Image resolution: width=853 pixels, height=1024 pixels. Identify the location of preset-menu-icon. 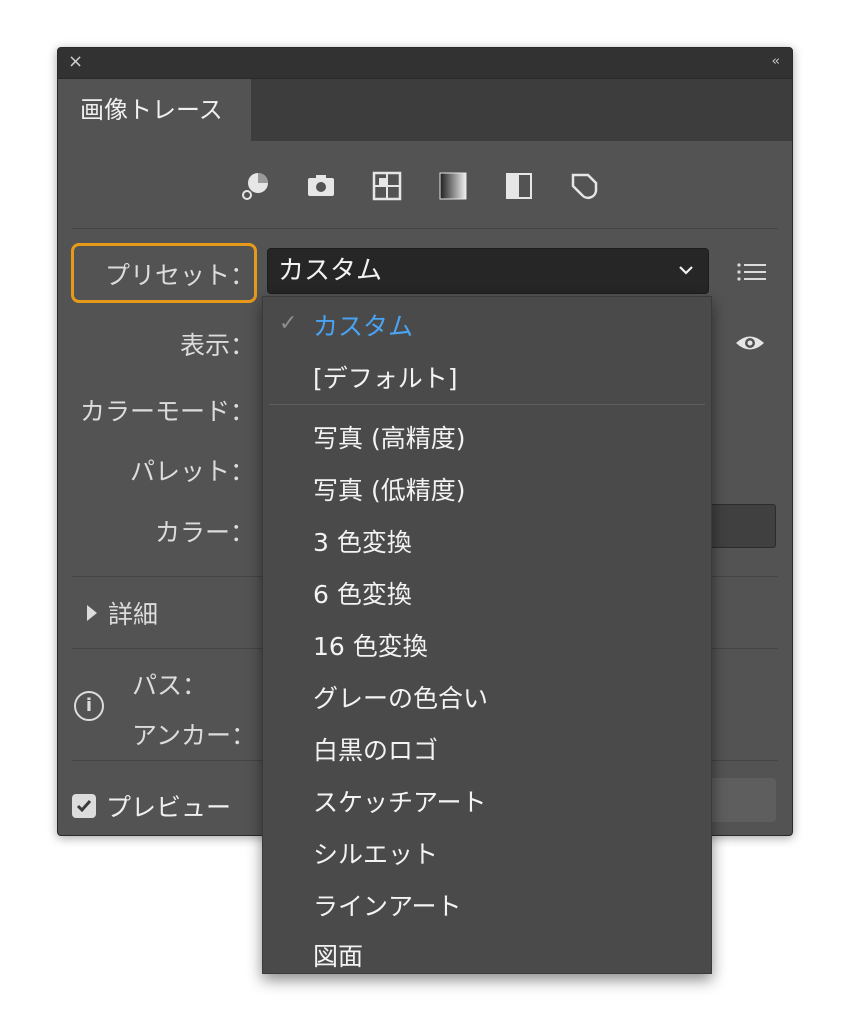
(752, 274).